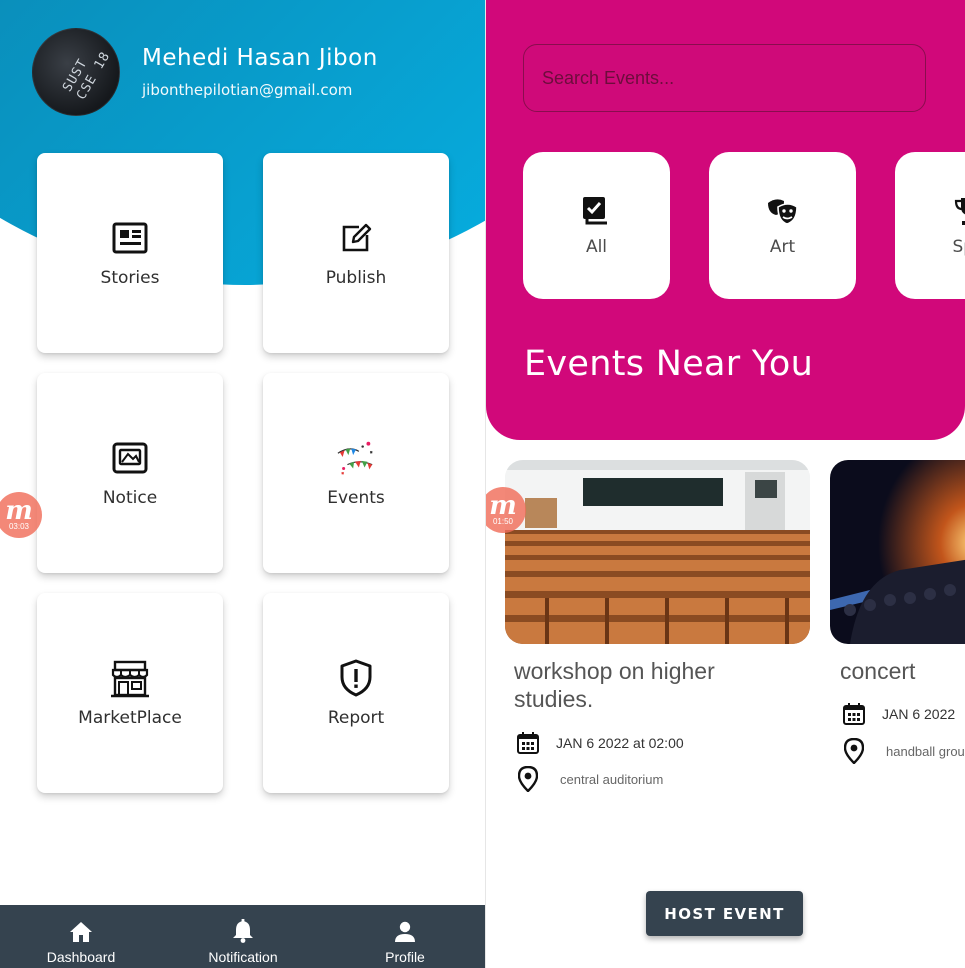 The image size is (965, 968). What do you see at coordinates (247, 90) in the screenshot?
I see `user-email: jibonthepilotian@gmail.com` at bounding box center [247, 90].